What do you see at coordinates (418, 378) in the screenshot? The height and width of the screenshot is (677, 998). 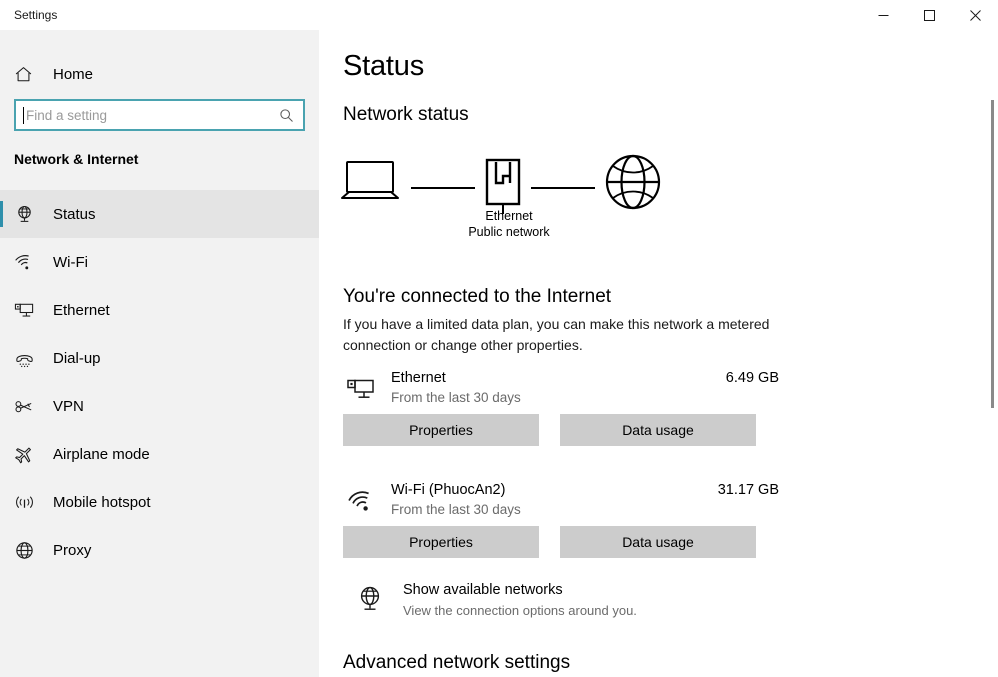 I see `connection-name: Ethernet` at bounding box center [418, 378].